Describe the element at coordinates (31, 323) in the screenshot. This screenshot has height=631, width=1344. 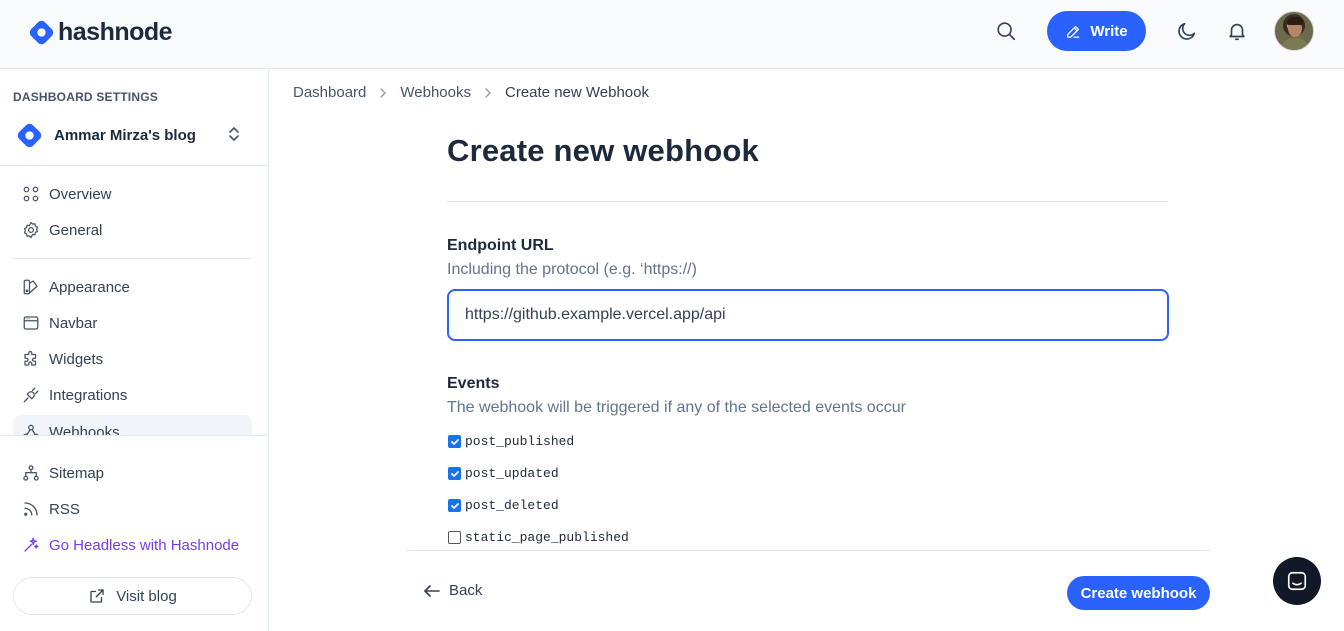
I see `navbar-icon` at that location.